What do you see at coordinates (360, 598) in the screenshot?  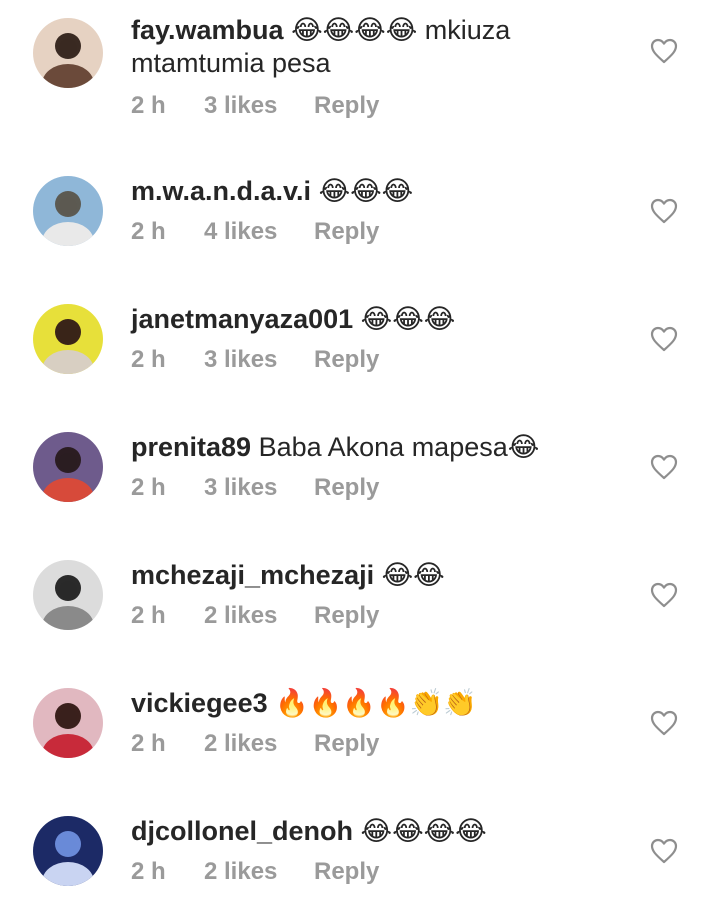 I see `comment-item: mchezaji_mchezaji 😂😂 2 h 2 likes Reply` at bounding box center [360, 598].